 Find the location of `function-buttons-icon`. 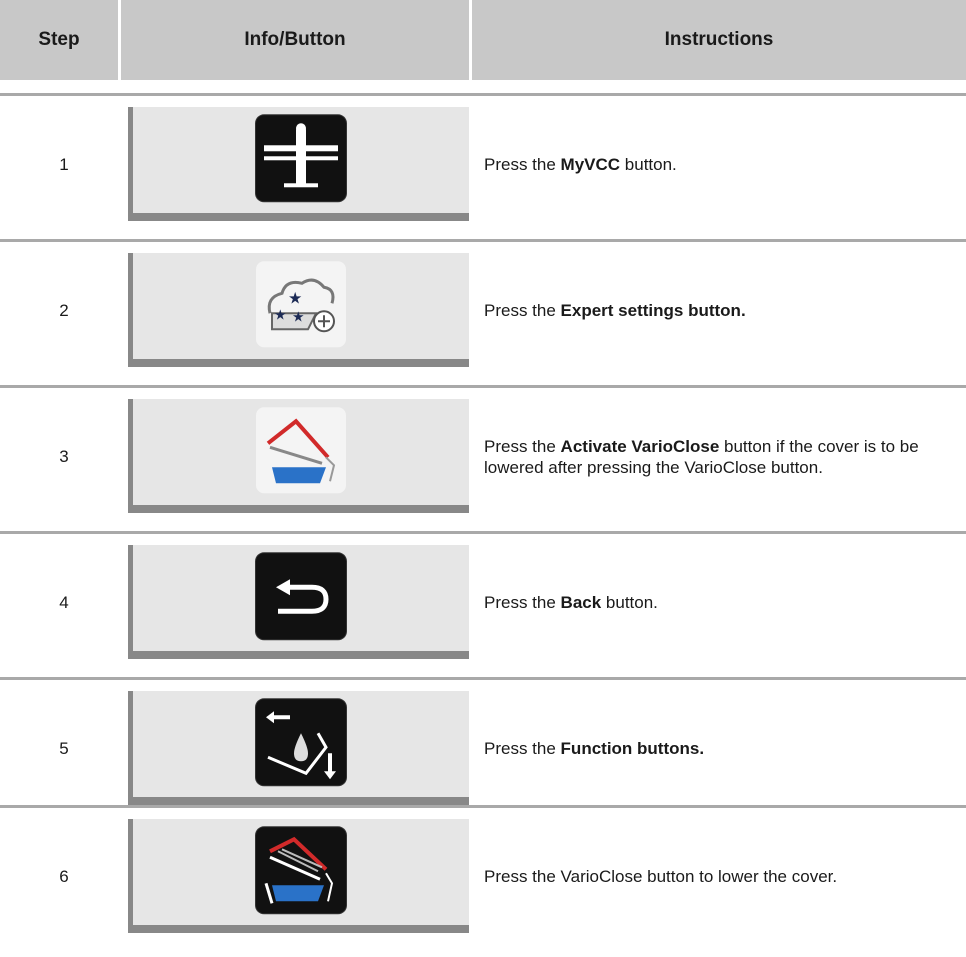

function-buttons-icon is located at coordinates (301, 742).